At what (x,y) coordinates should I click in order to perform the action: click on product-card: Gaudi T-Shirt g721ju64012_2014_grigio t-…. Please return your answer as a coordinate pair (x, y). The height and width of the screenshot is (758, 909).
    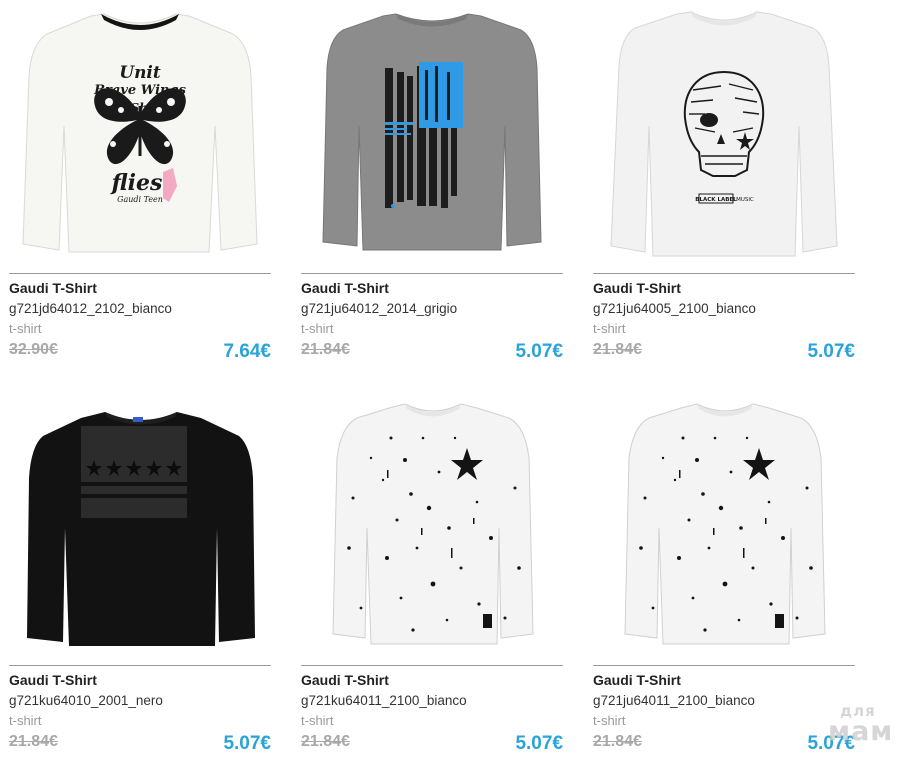
    Looking at the image, I should click on (432, 186).